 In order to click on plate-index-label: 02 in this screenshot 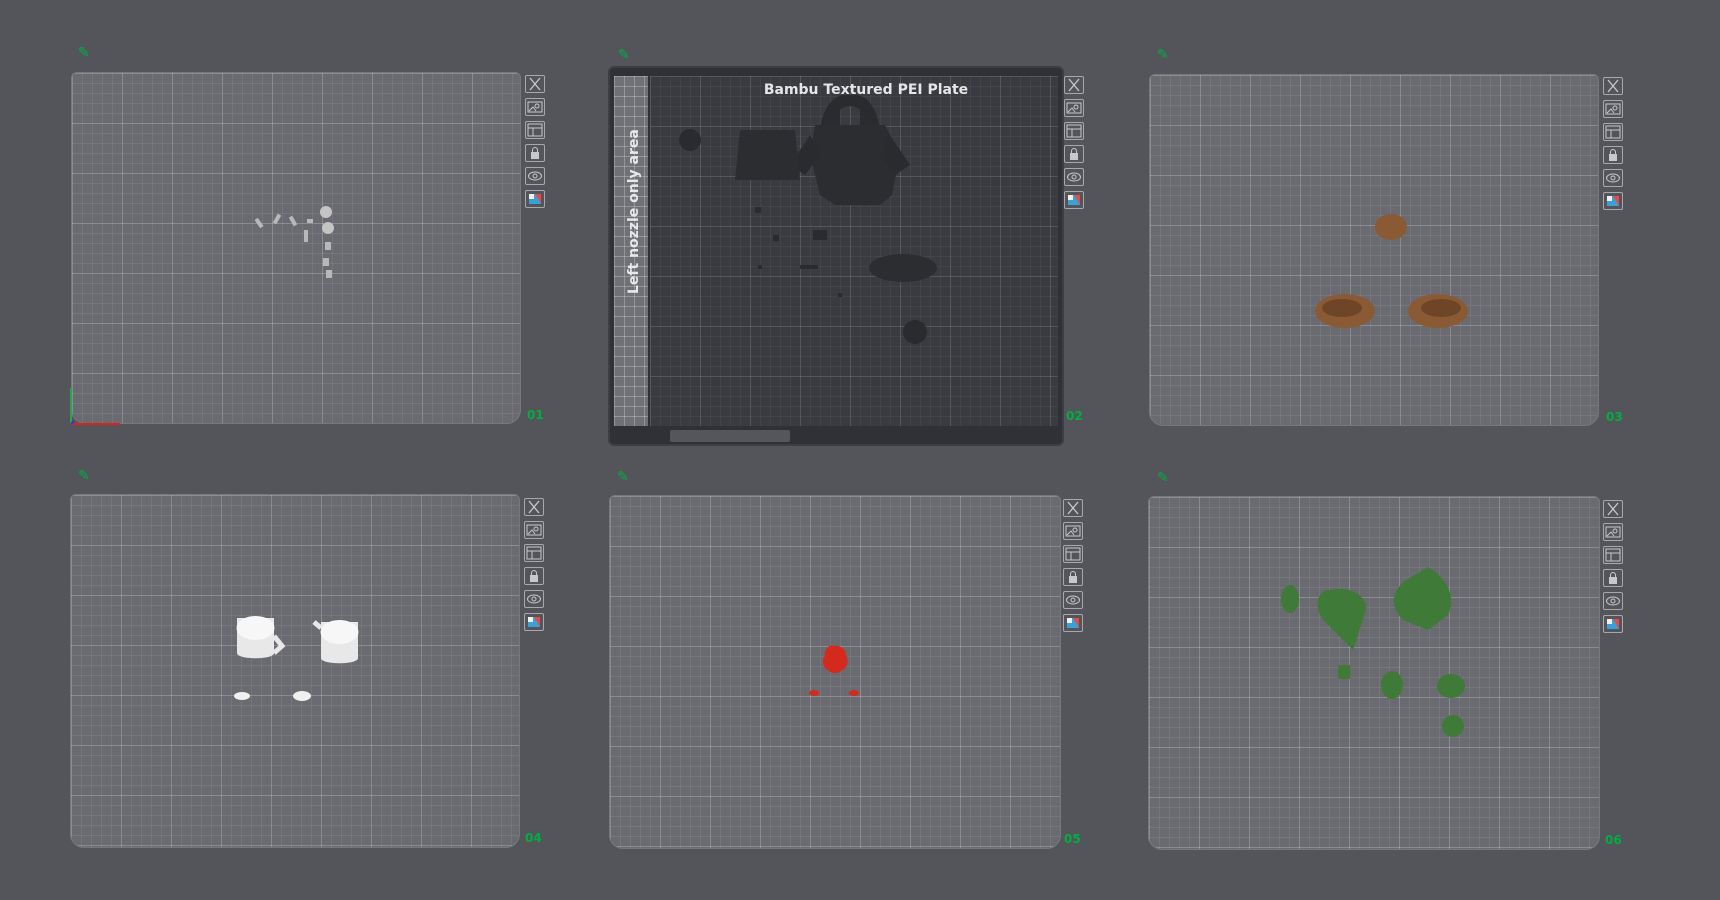, I will do `click(1074, 416)`.